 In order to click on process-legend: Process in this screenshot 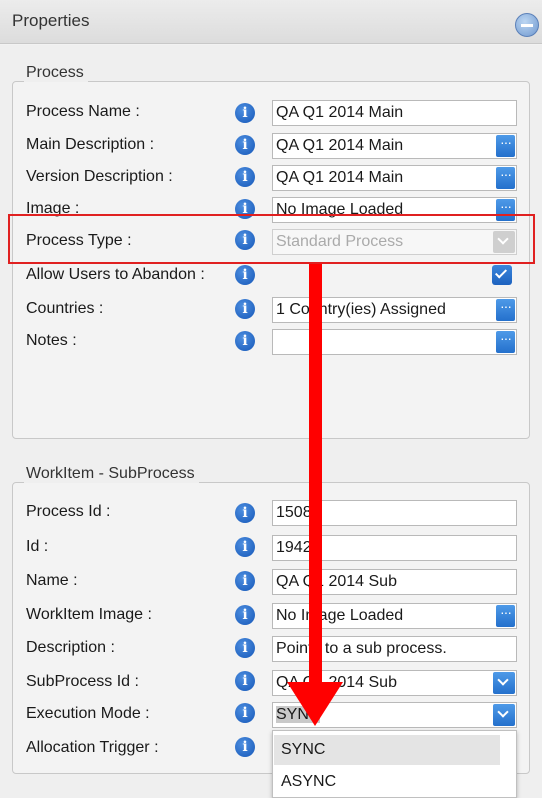, I will do `click(56, 73)`.